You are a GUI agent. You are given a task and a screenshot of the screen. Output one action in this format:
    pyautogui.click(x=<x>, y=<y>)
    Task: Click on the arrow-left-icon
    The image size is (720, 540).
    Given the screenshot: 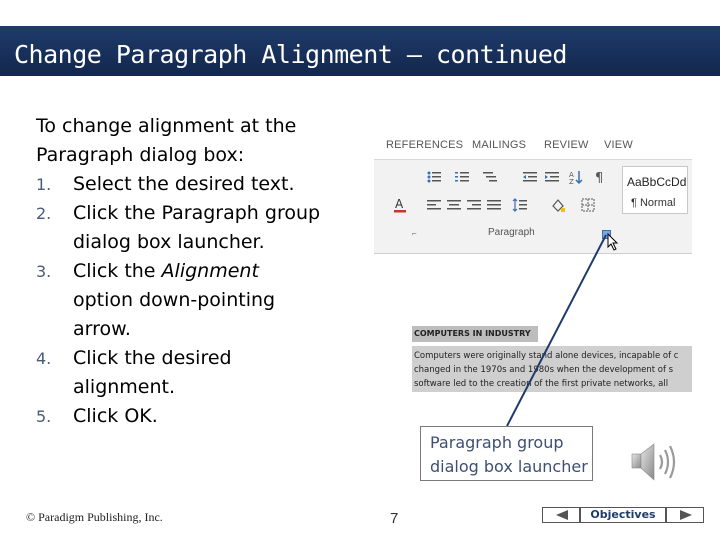 What is the action you would take?
    pyautogui.click(x=562, y=515)
    